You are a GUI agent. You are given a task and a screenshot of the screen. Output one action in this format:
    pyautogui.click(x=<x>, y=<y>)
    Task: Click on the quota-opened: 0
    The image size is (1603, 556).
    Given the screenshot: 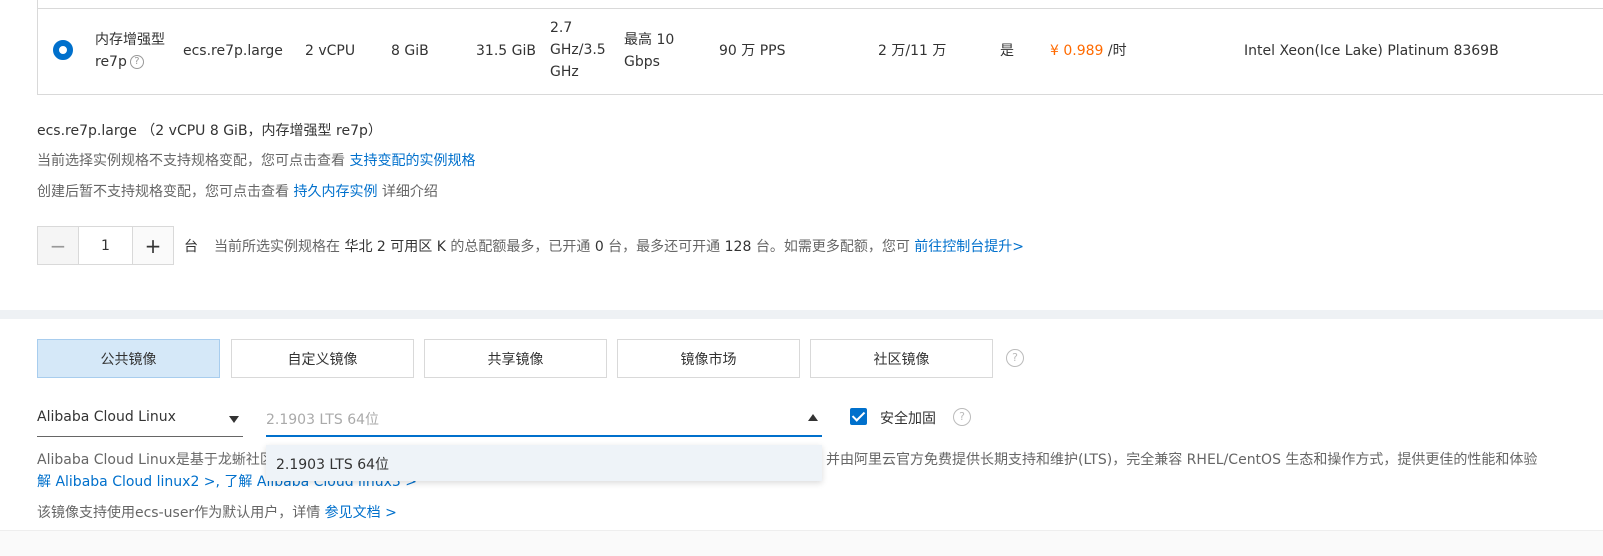 What is the action you would take?
    pyautogui.click(x=599, y=247)
    